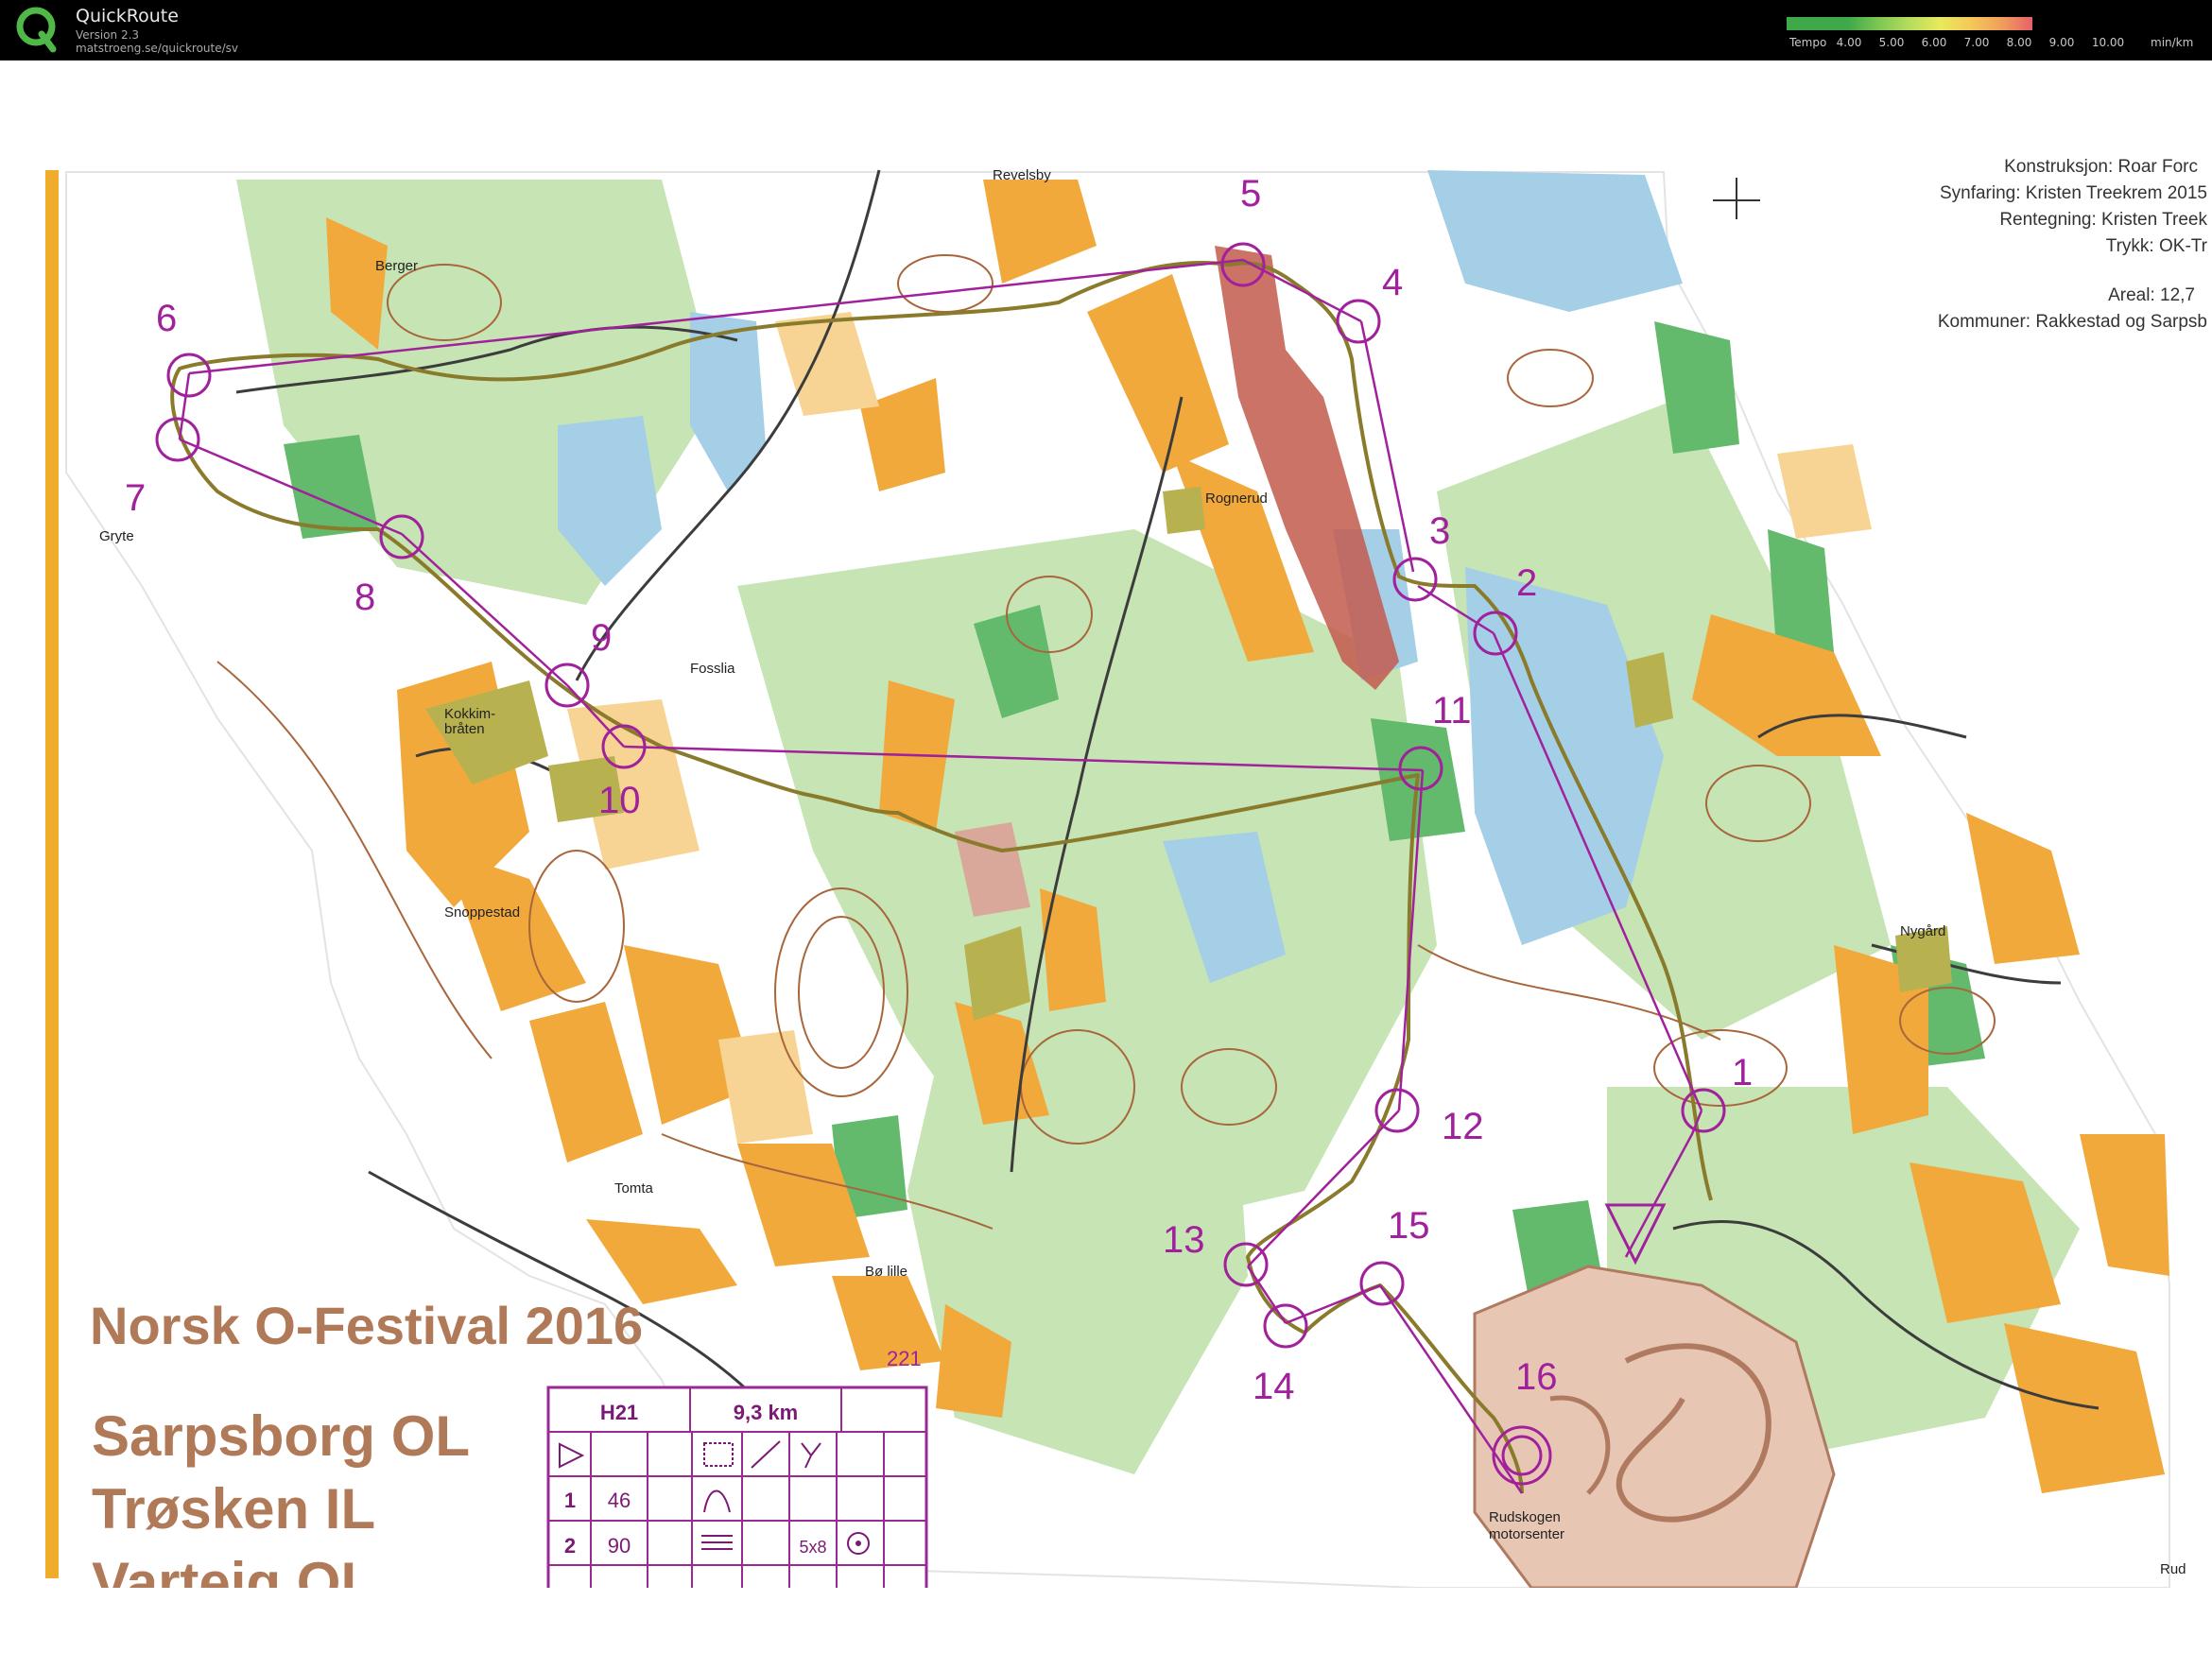 This screenshot has height=1670, width=2212. I want to click on place-name: Rognerud, so click(1236, 499).